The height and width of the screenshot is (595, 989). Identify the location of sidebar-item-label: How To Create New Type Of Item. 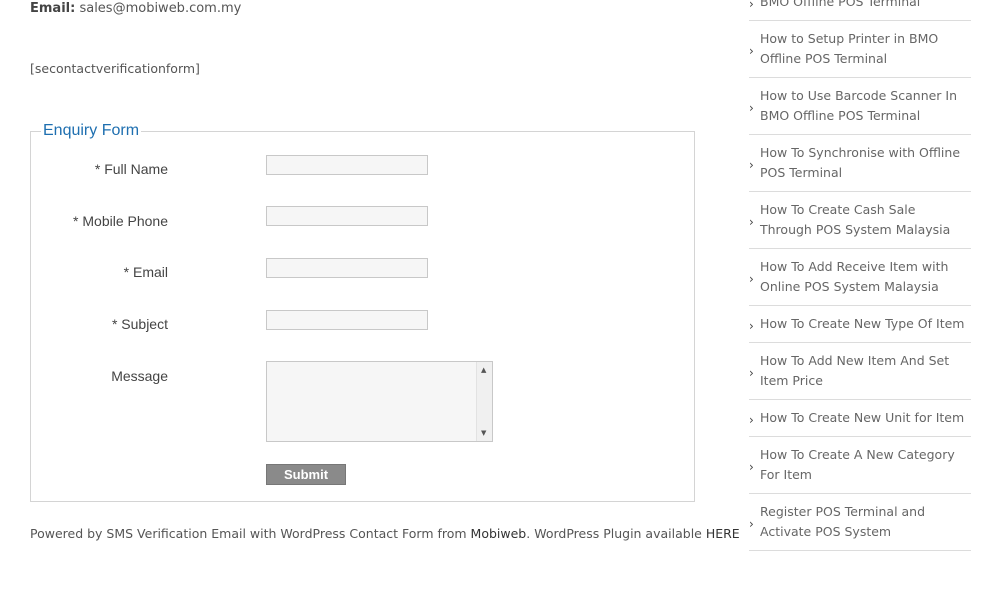
(862, 323).